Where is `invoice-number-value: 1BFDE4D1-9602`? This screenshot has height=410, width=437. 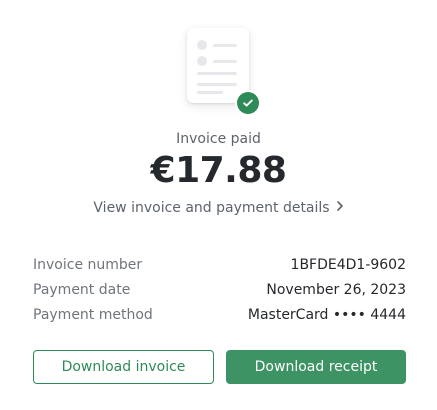 invoice-number-value: 1BFDE4D1-9602 is located at coordinates (348, 264).